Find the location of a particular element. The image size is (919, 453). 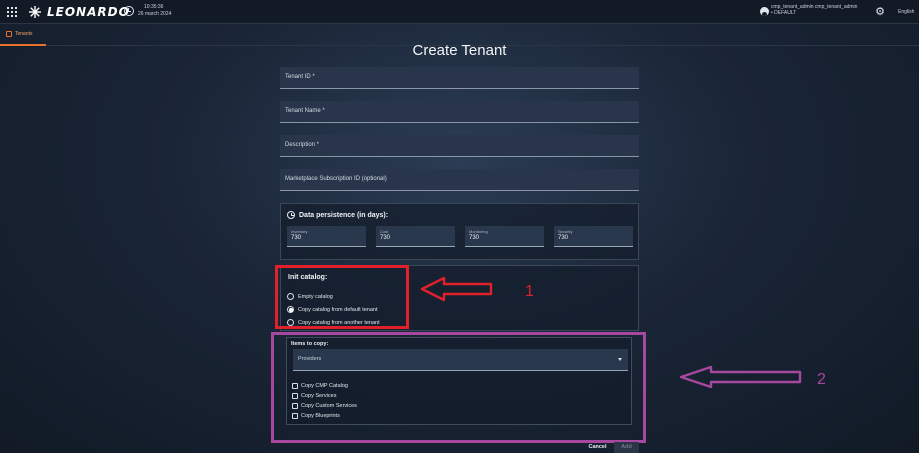

gear-icon: ⚙ is located at coordinates (880, 12).